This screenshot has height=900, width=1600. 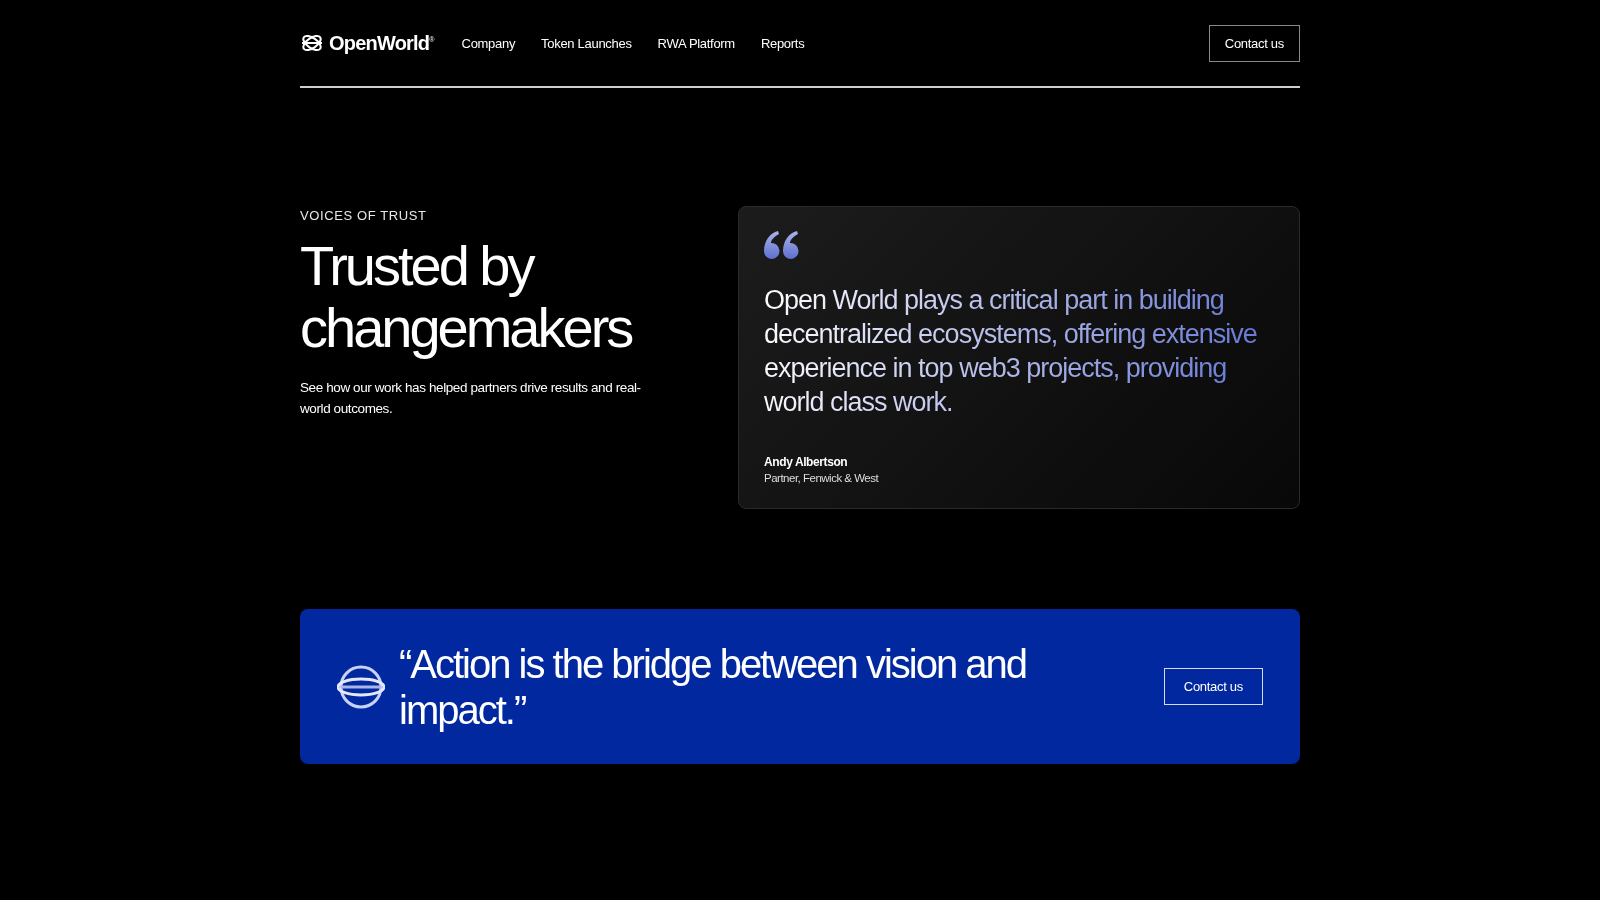 I want to click on quote-icon, so click(x=782, y=245).